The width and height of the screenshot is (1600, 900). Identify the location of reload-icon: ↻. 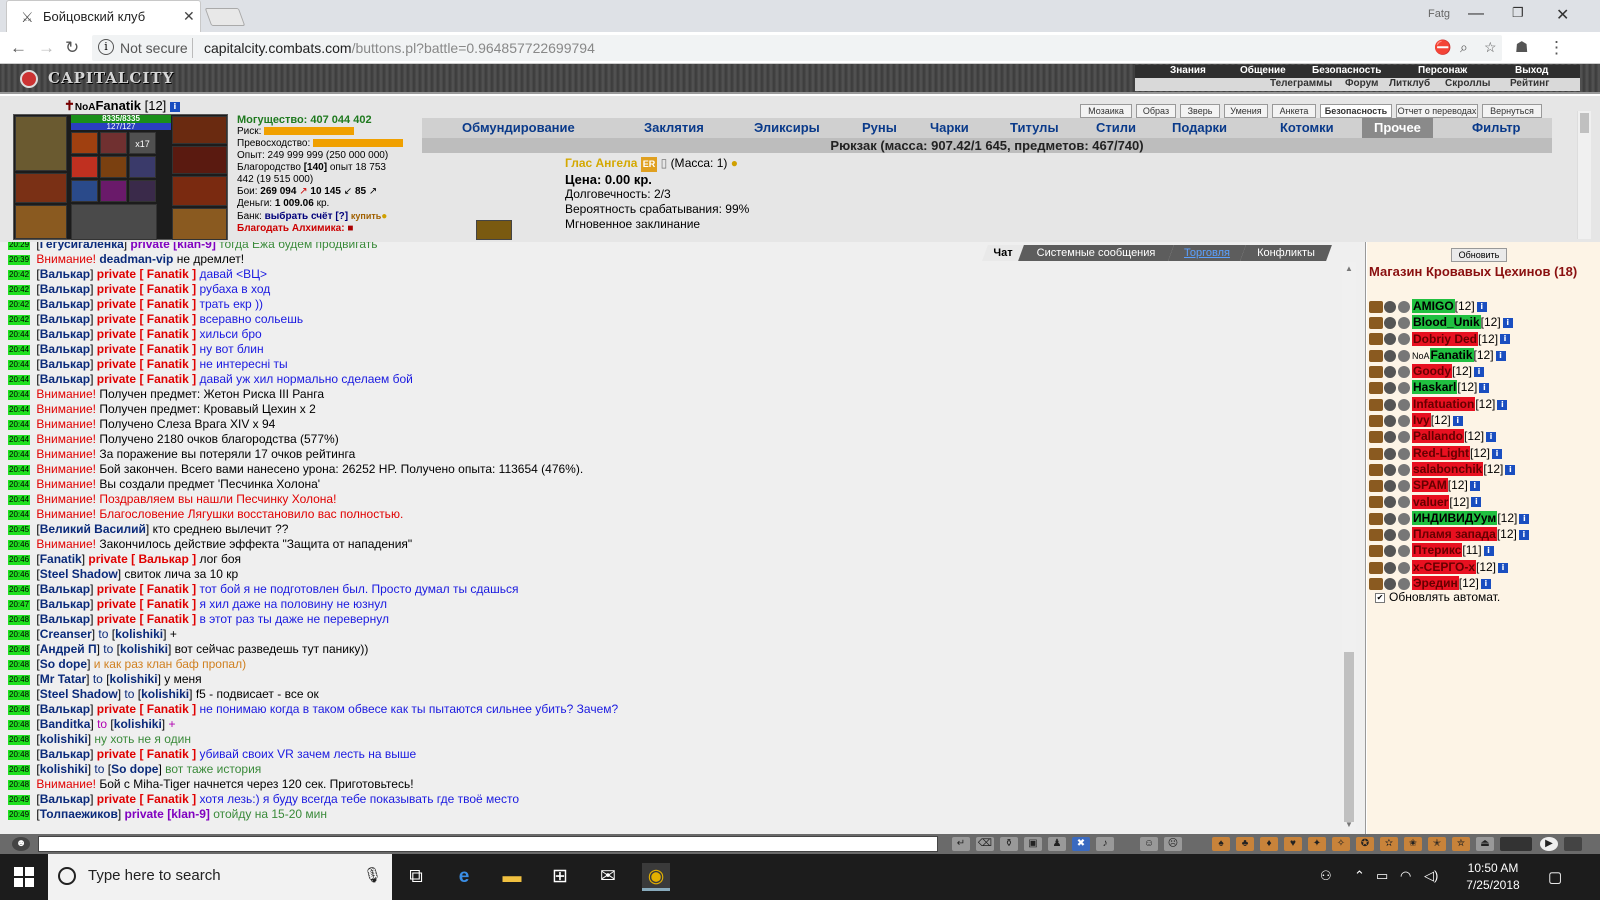
(72, 48).